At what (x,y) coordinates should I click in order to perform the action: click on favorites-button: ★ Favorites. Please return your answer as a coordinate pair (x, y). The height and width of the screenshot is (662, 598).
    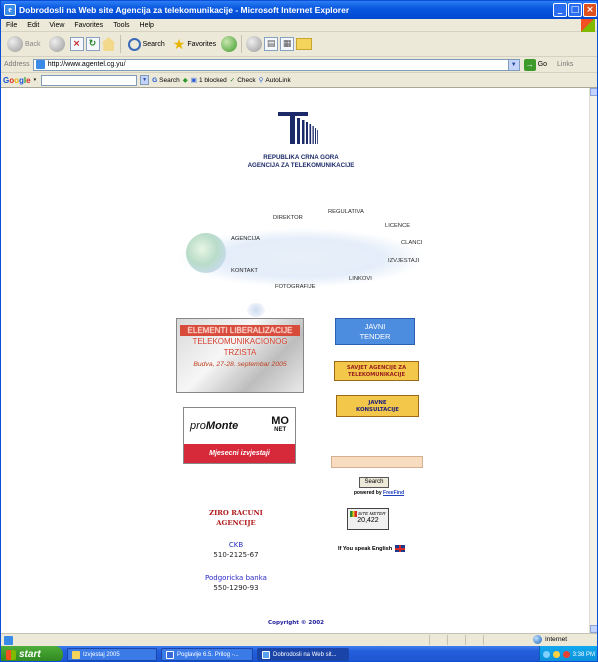
    Looking at the image, I should click on (194, 44).